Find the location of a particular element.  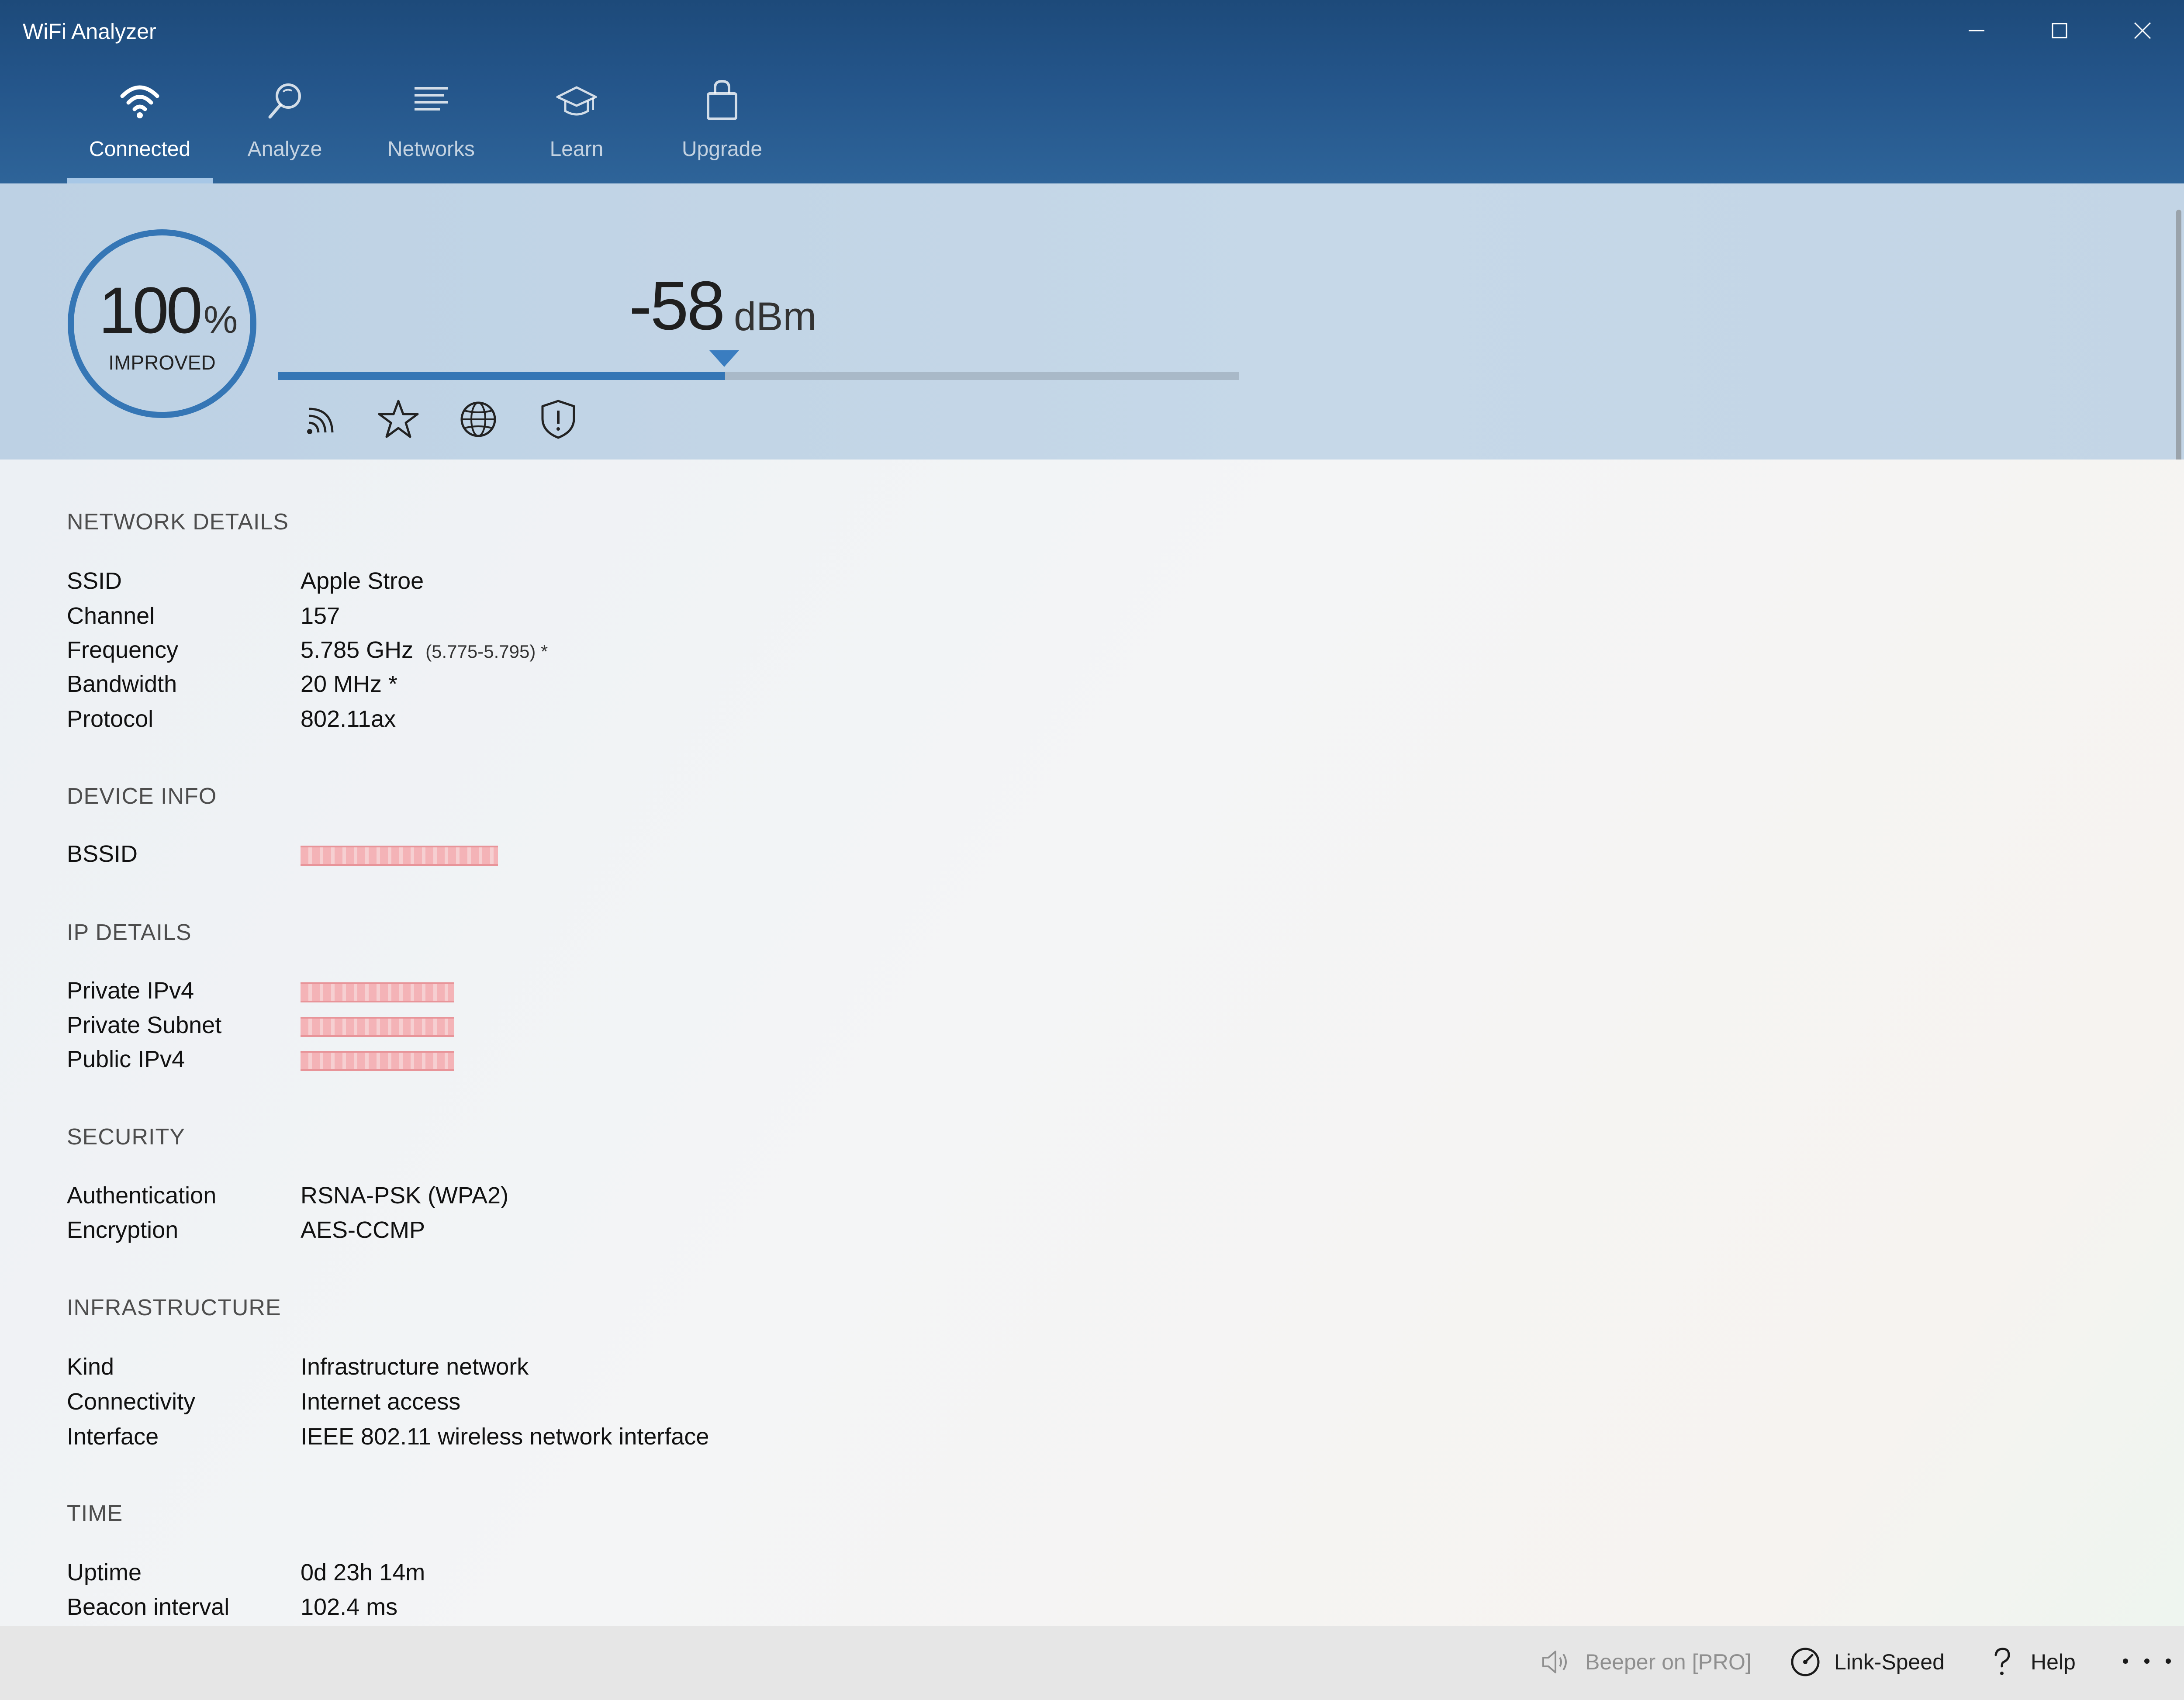

label-kind: Kind is located at coordinates (90, 1367).